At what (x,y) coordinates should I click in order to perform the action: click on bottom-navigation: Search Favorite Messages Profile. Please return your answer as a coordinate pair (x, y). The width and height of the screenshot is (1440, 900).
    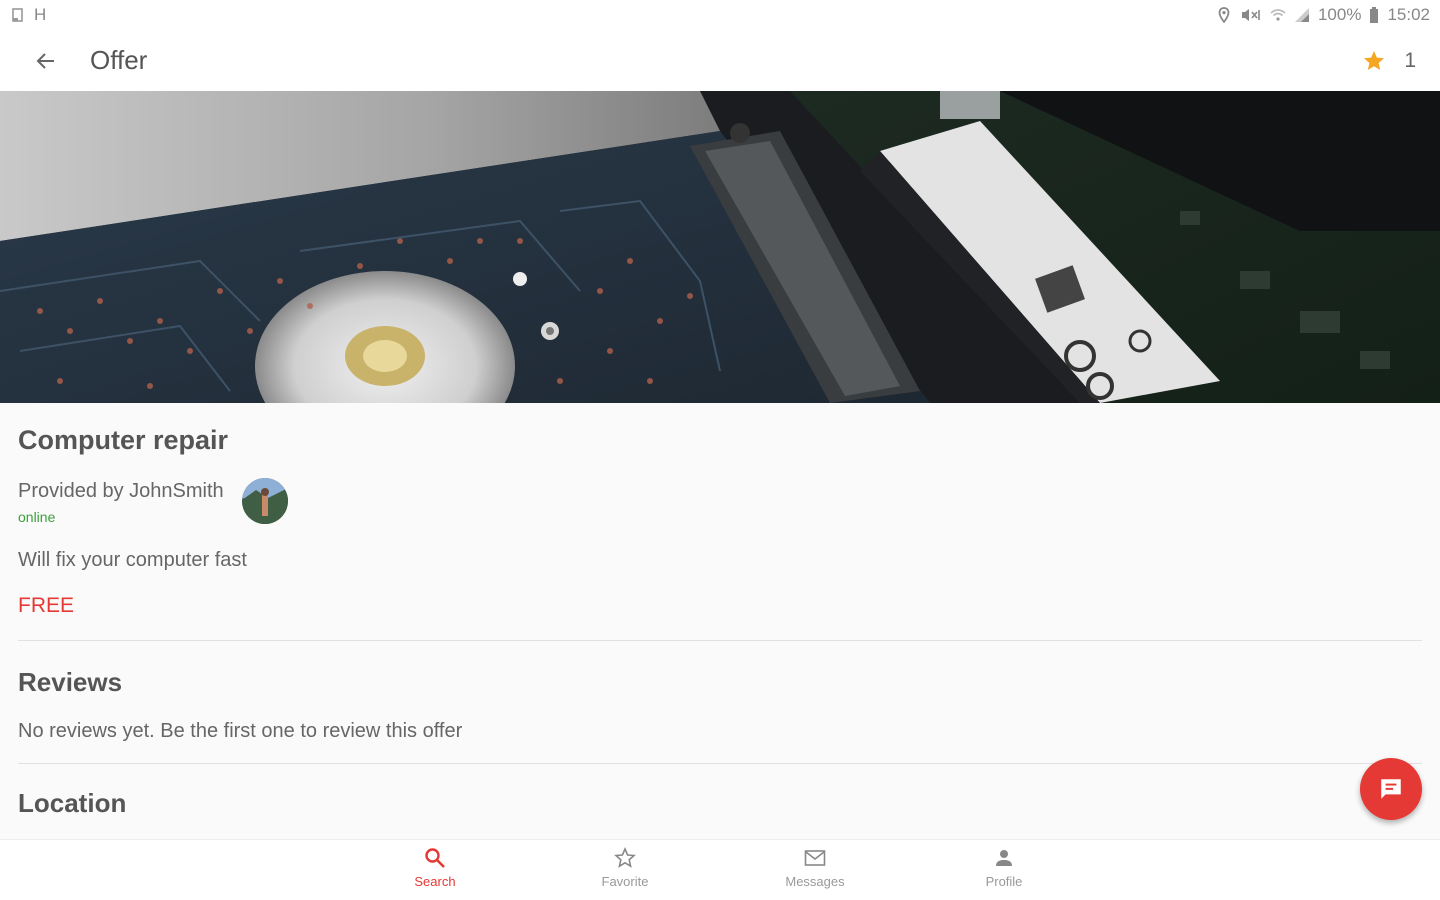
    Looking at the image, I should click on (720, 869).